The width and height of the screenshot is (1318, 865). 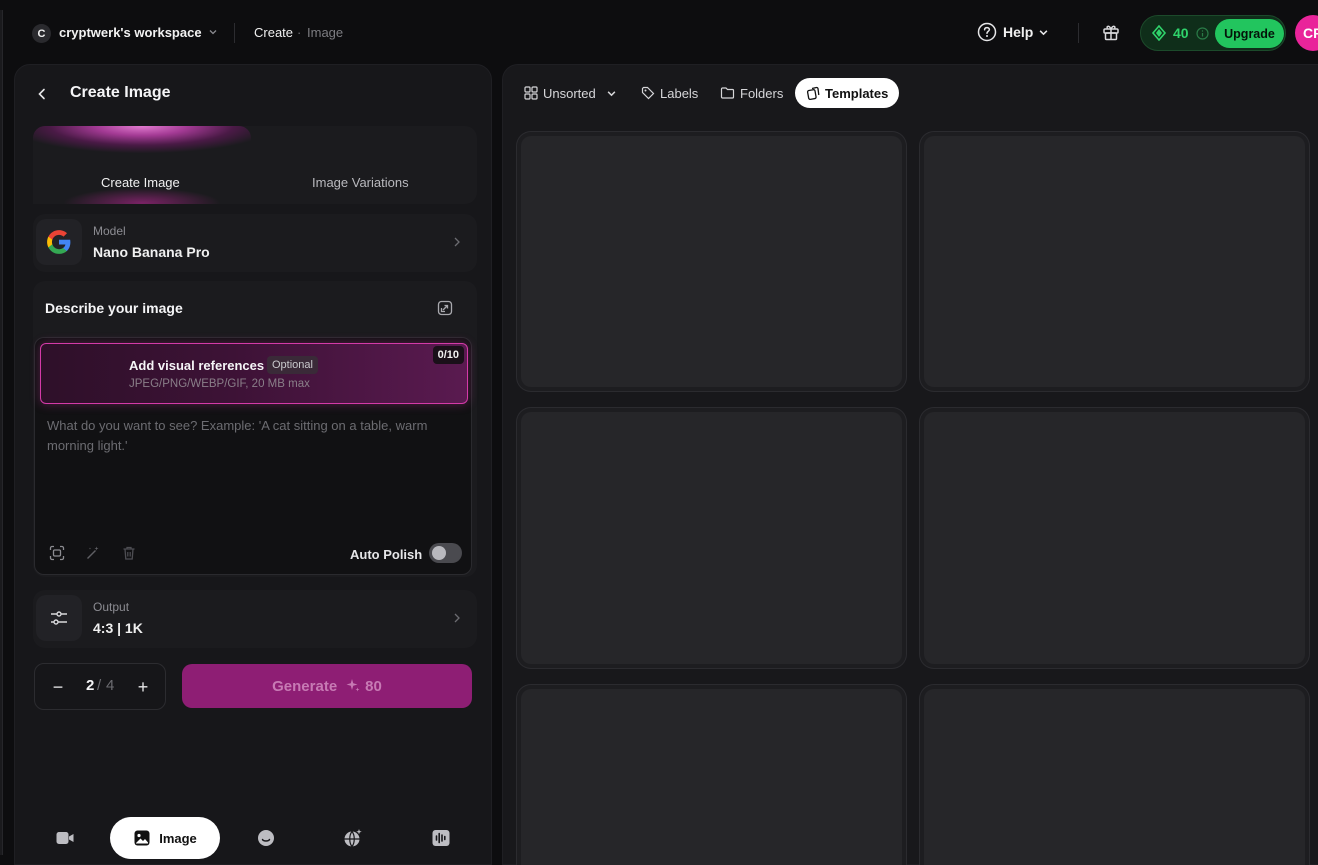 What do you see at coordinates (253, 841) in the screenshot?
I see `bottom-nav: Image` at bounding box center [253, 841].